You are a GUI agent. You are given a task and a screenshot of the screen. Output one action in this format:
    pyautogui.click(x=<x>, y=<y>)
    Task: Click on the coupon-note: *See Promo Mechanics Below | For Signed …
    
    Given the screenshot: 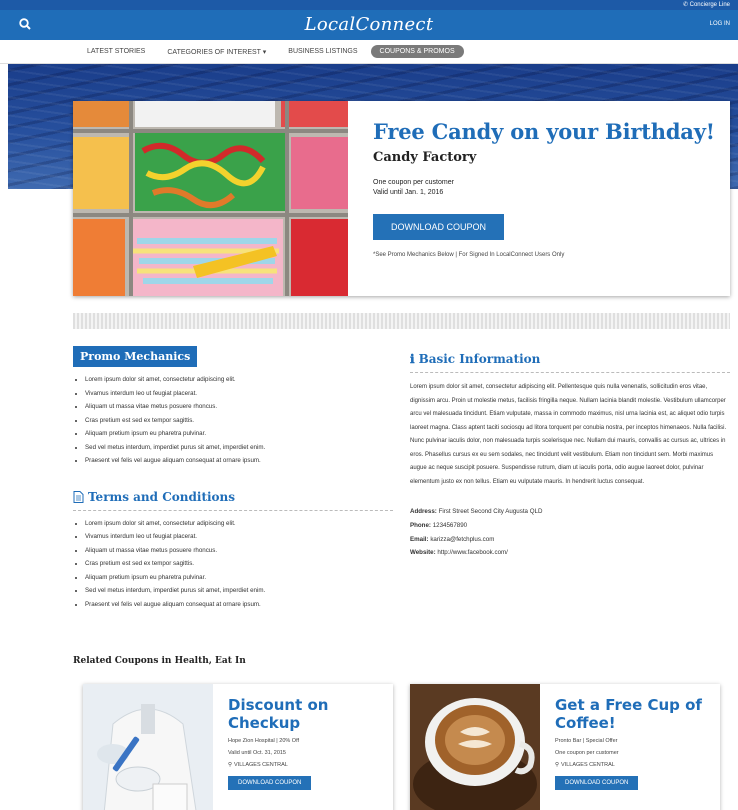 What is the action you would take?
    pyautogui.click(x=469, y=255)
    